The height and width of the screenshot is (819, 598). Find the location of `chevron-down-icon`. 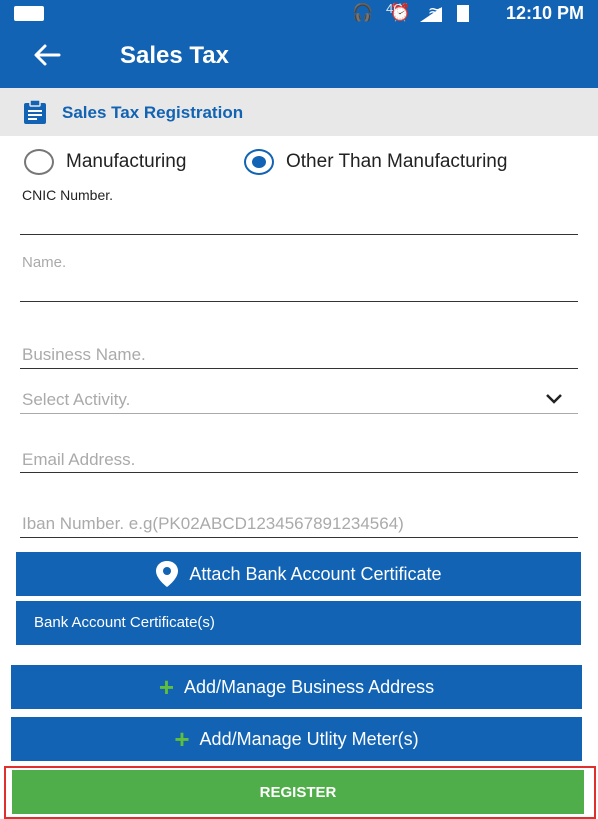

chevron-down-icon is located at coordinates (554, 399).